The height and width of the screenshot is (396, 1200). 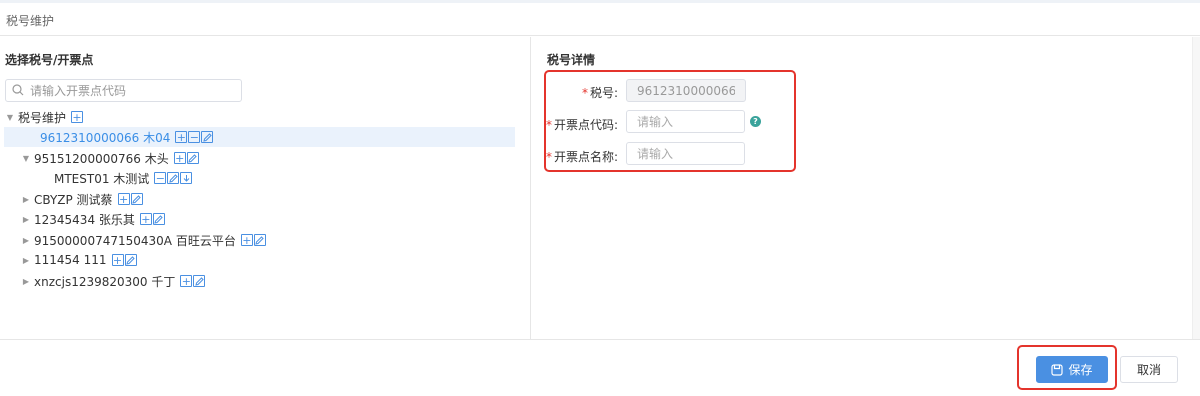 I want to click on save-icon, so click(x=1057, y=369).